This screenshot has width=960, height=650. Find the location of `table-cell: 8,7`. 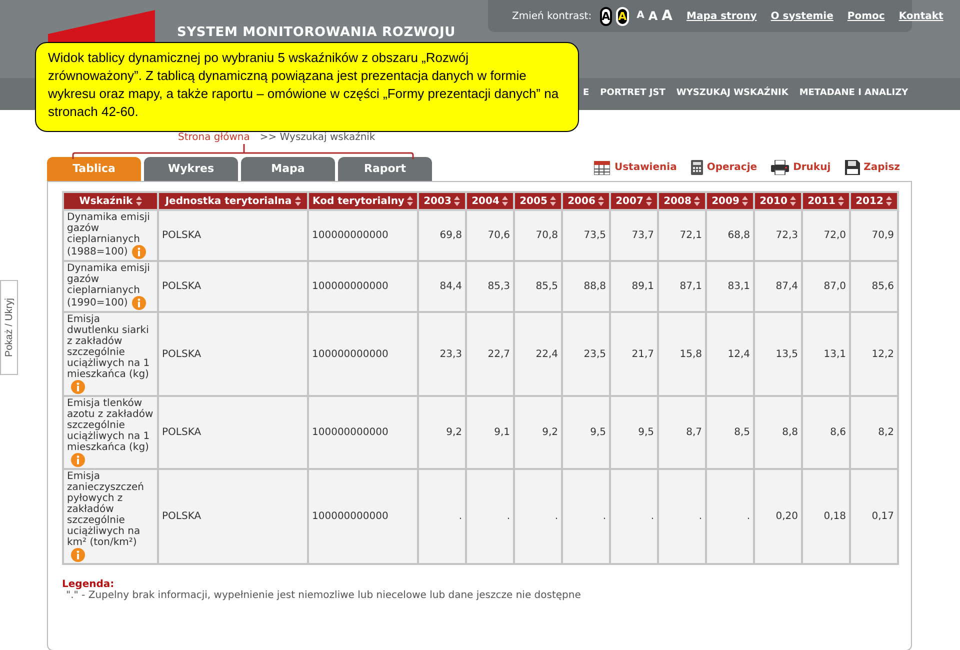

table-cell: 8,7 is located at coordinates (682, 432).